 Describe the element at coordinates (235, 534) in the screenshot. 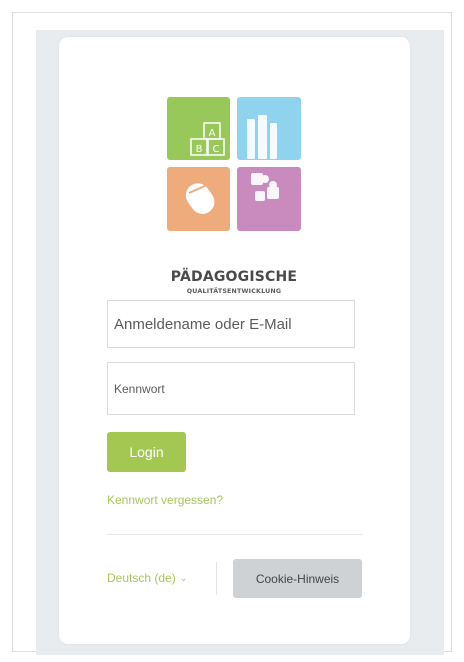

I see `divider` at that location.